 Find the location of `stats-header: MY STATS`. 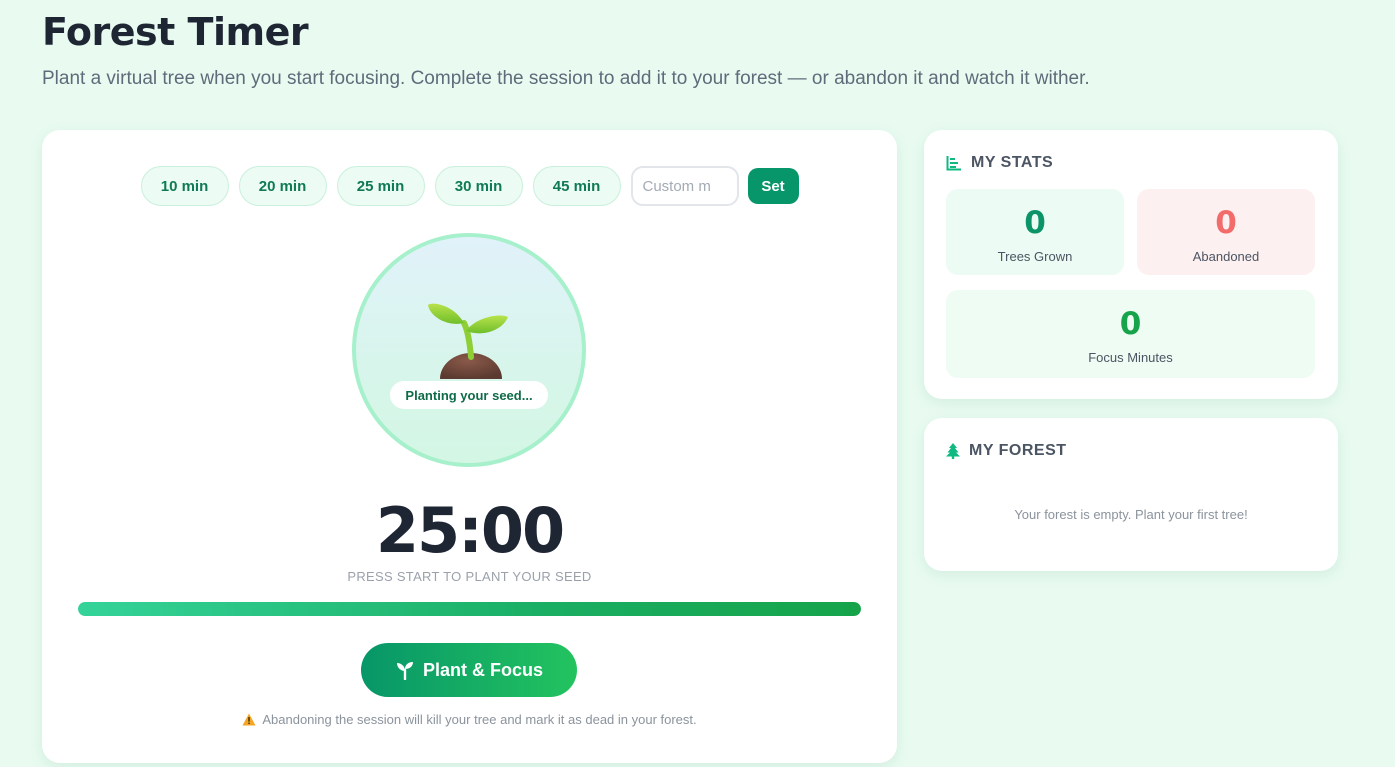

stats-header: MY STATS is located at coordinates (999, 163).